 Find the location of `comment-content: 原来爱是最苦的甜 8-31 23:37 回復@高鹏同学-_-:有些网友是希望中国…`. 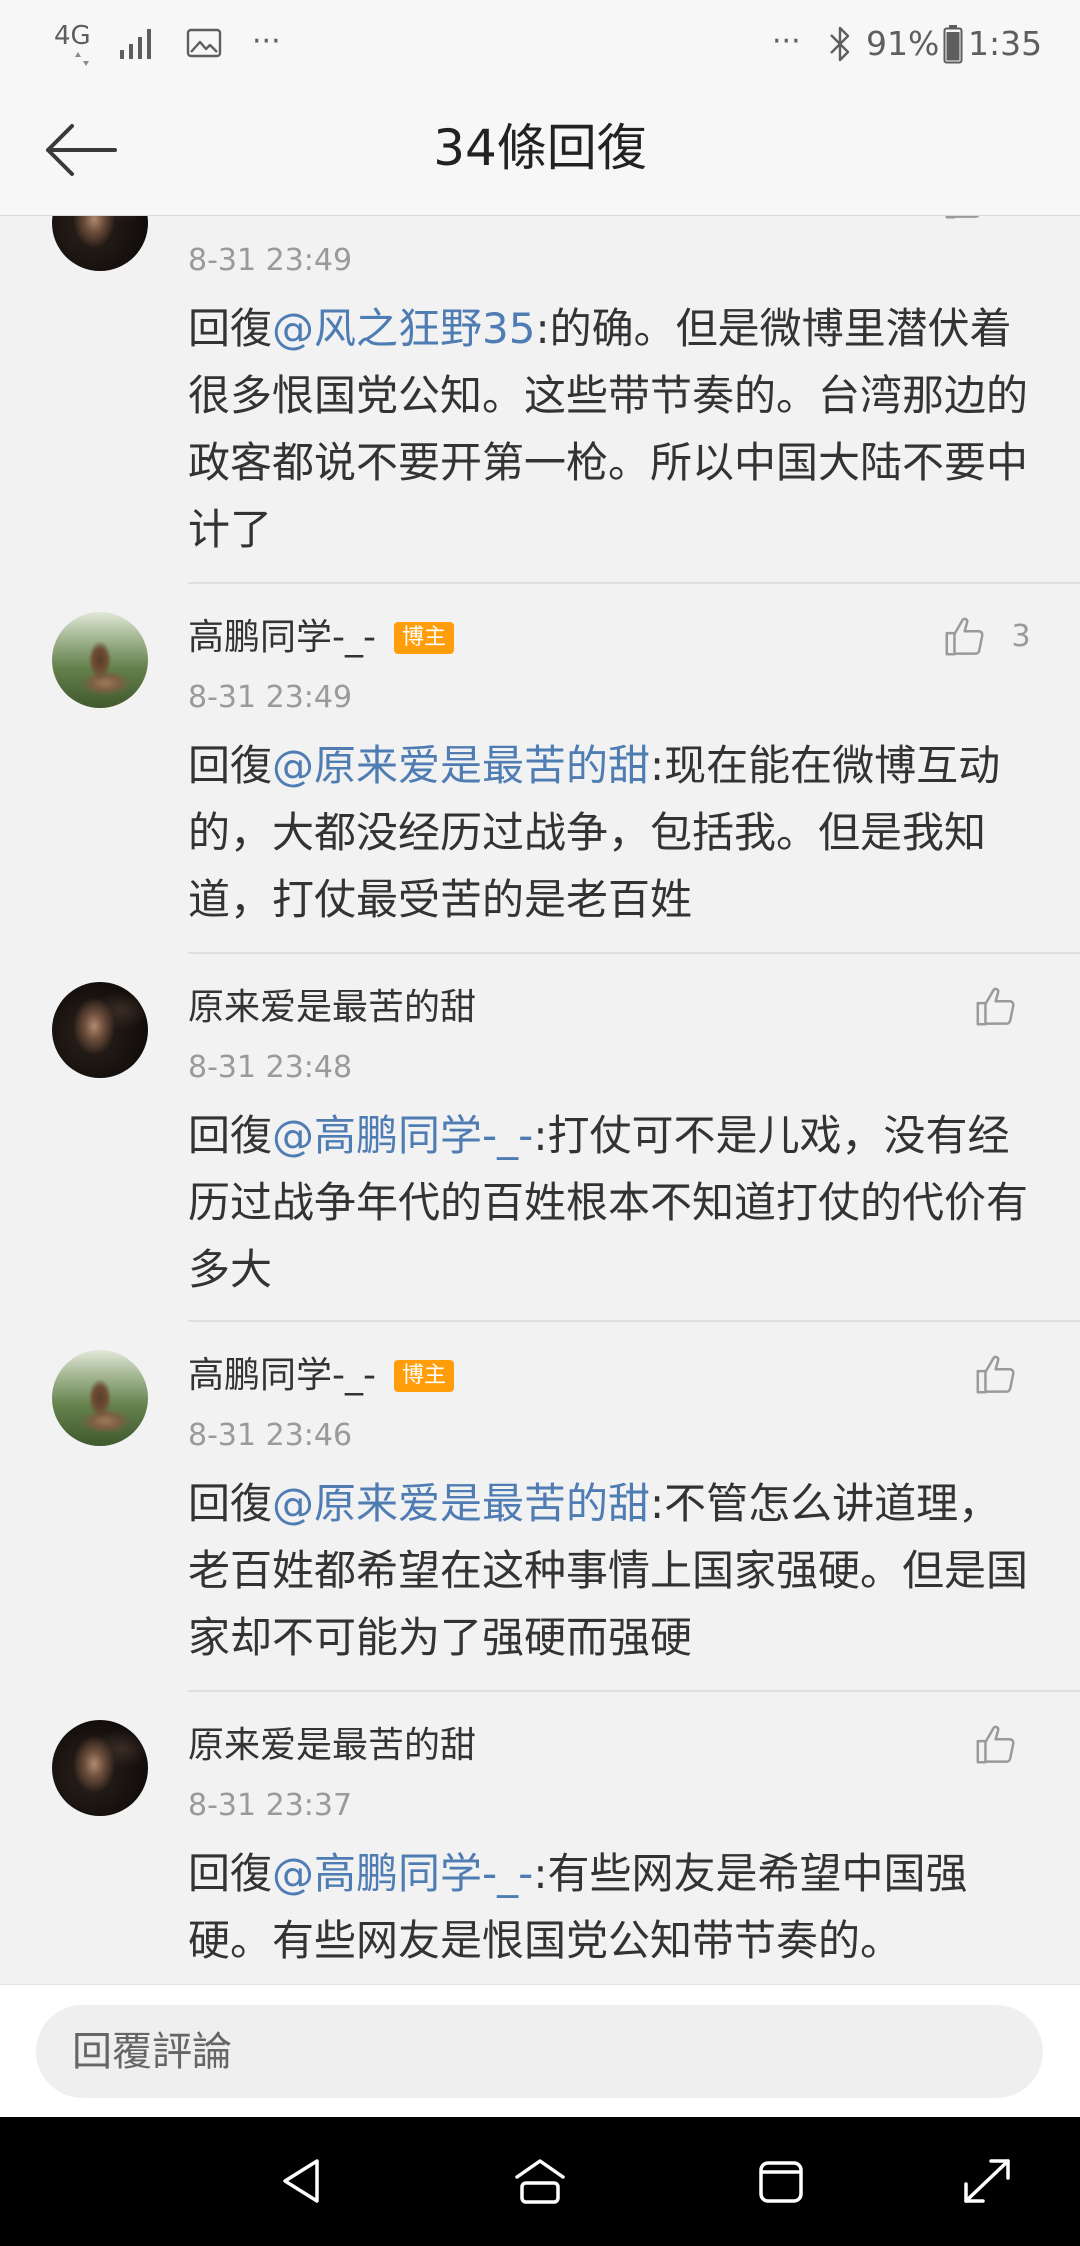

comment-content: 原来爱是最苦的甜 8-31 23:37 回復@高鹏同学-_-:有些网友是希望中国… is located at coordinates (612, 1847).